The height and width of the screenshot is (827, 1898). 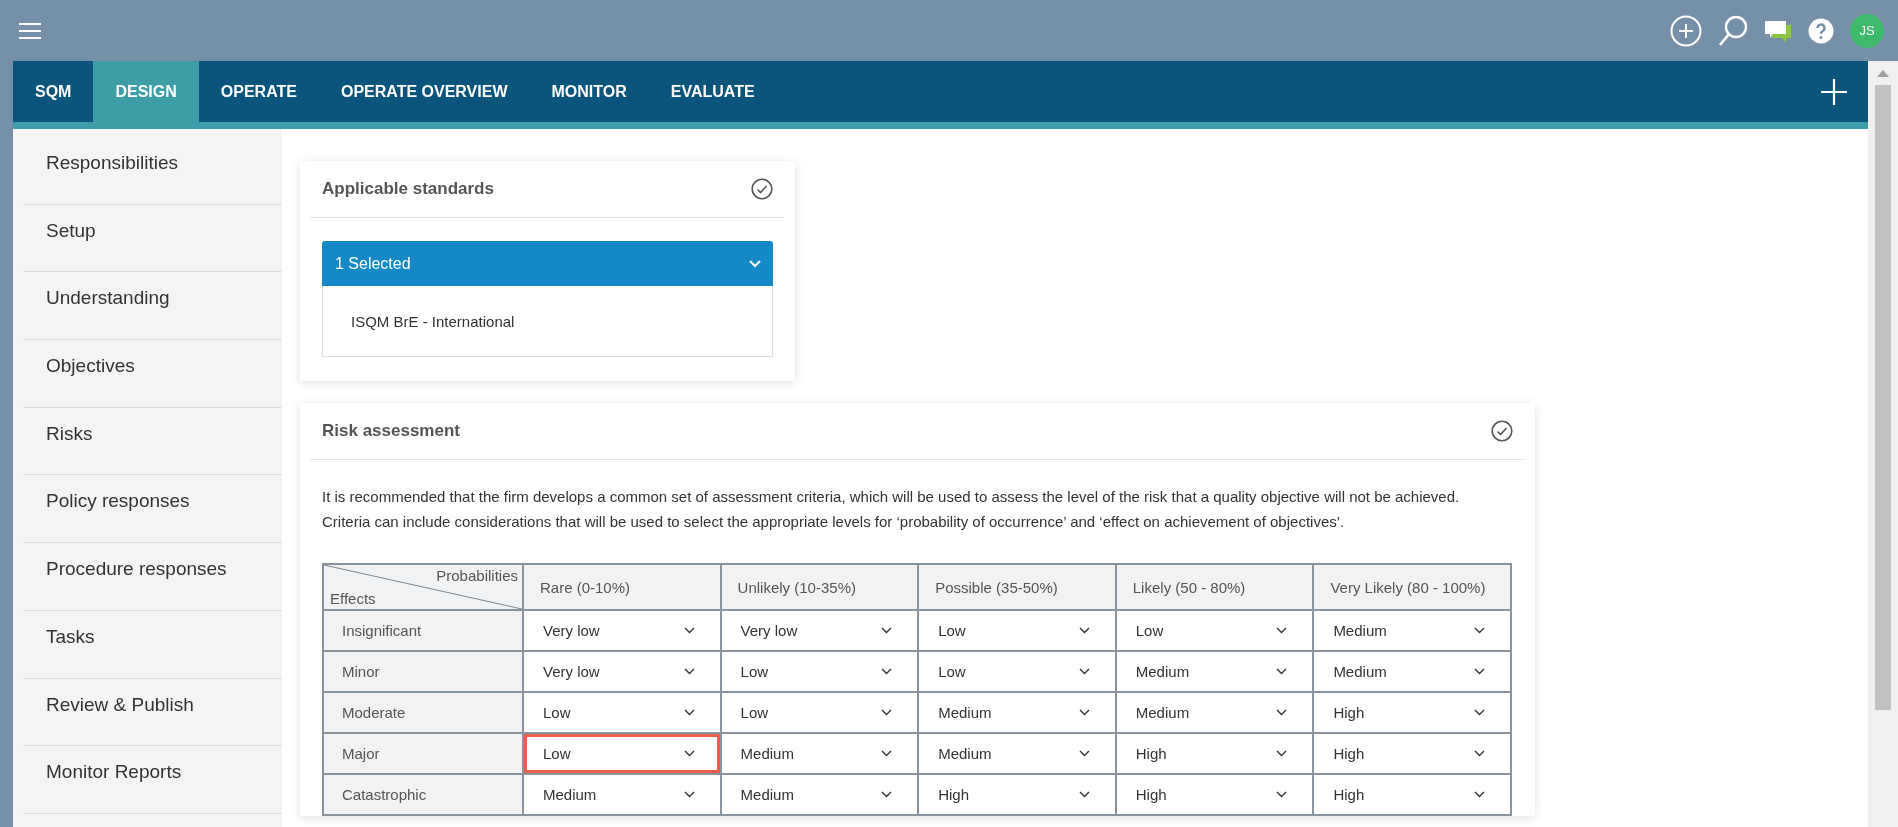 I want to click on card-title: Risk assessment, so click(x=391, y=431).